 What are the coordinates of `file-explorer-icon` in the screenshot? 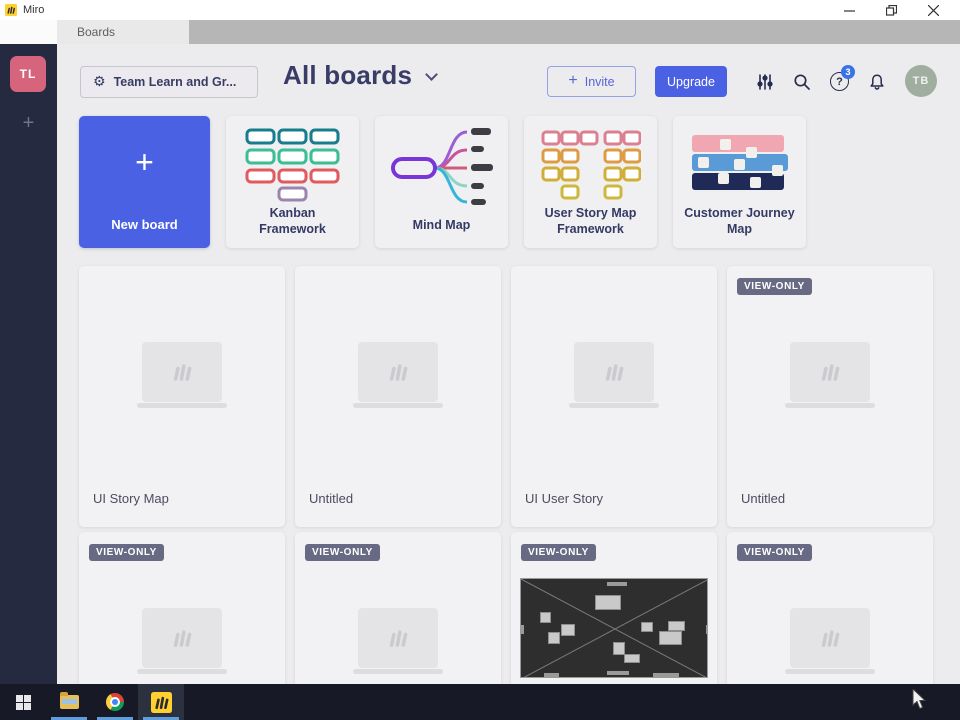 It's located at (69, 700).